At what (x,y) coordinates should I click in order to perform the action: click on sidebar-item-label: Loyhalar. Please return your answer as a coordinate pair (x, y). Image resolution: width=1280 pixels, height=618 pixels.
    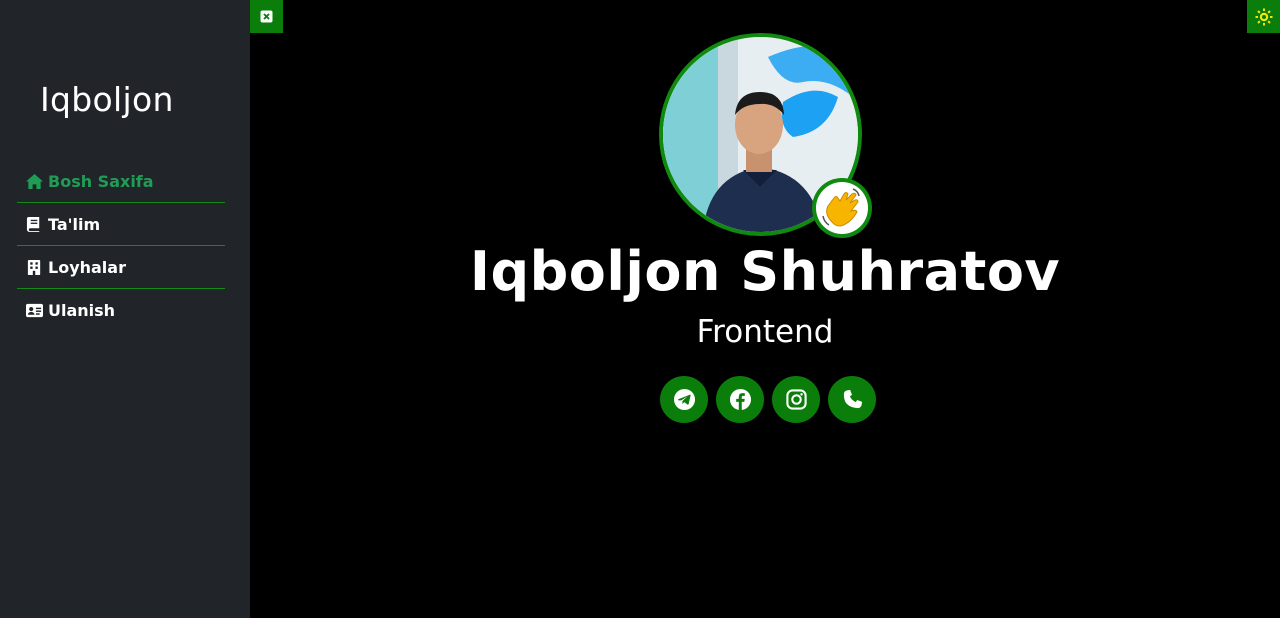
    Looking at the image, I should click on (87, 267).